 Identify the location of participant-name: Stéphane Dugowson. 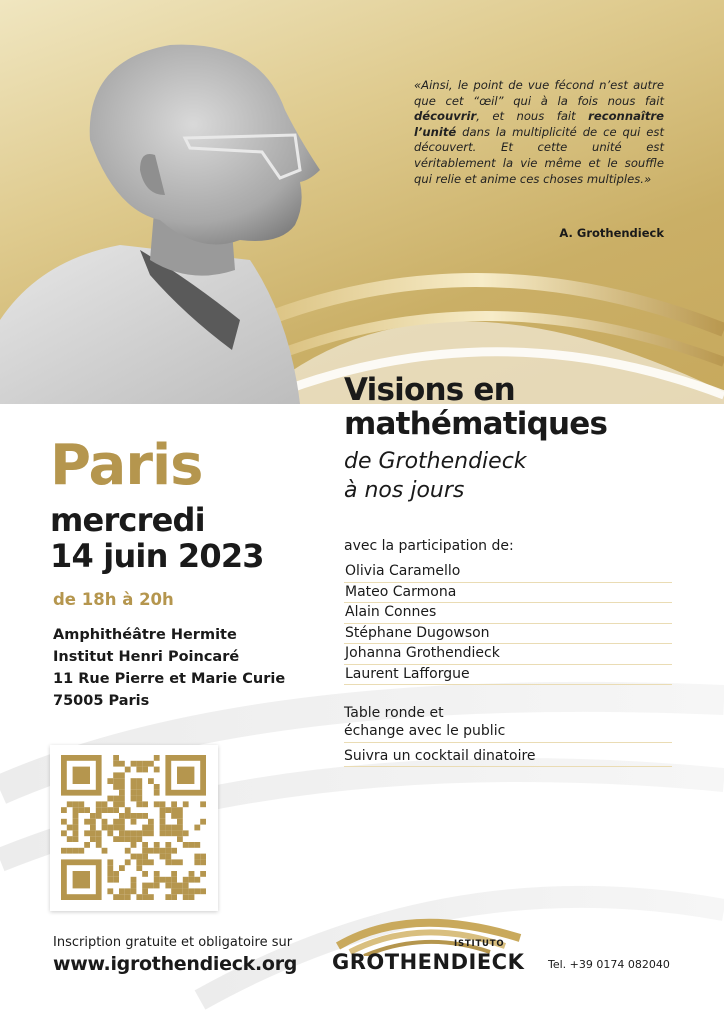
(508, 634).